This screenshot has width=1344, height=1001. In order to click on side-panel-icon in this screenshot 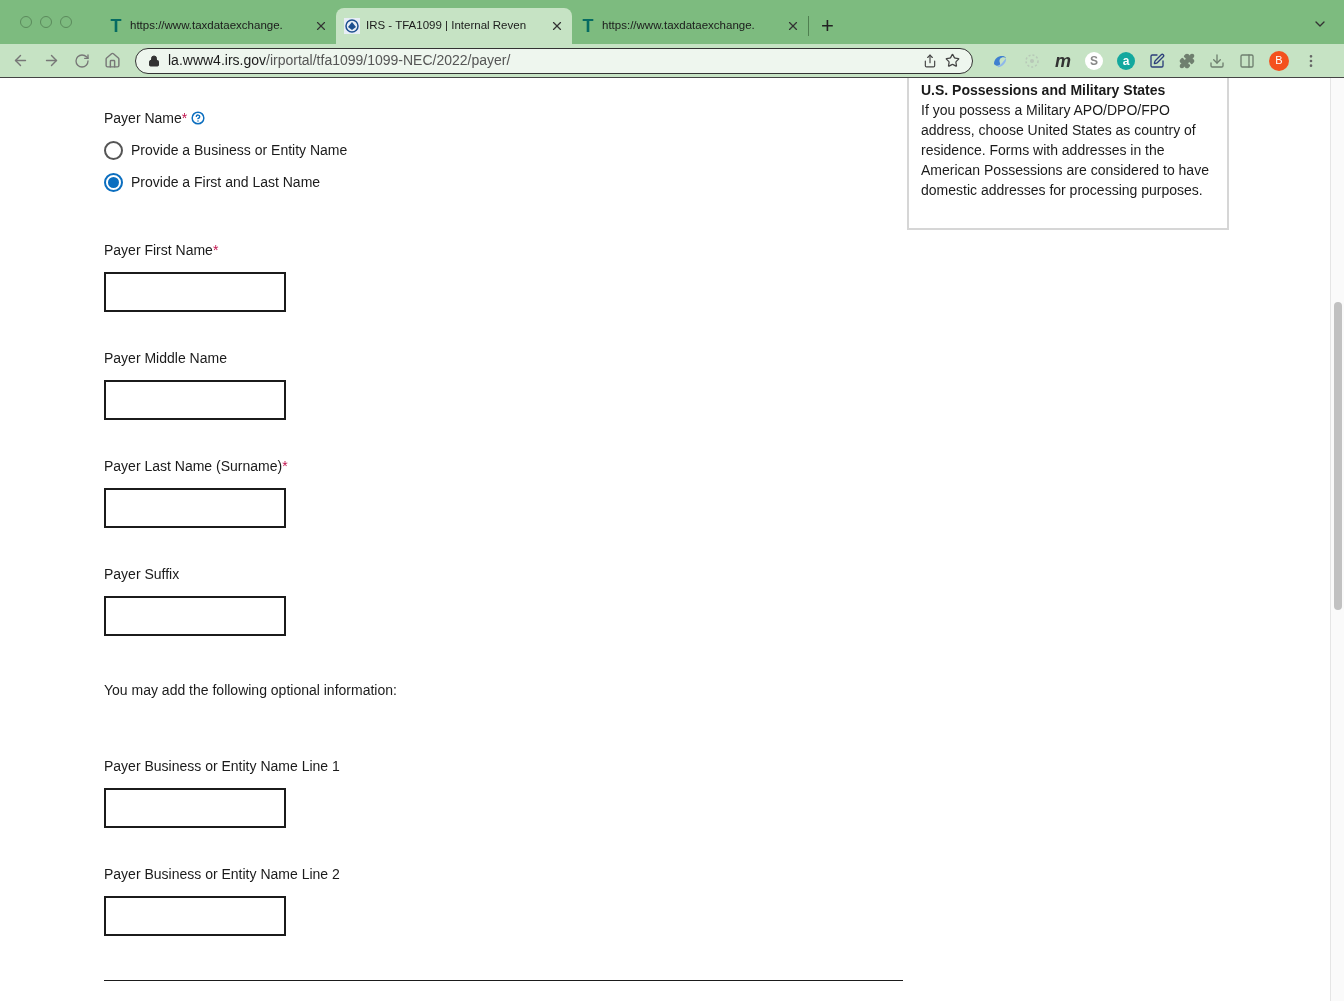, I will do `click(1247, 60)`.